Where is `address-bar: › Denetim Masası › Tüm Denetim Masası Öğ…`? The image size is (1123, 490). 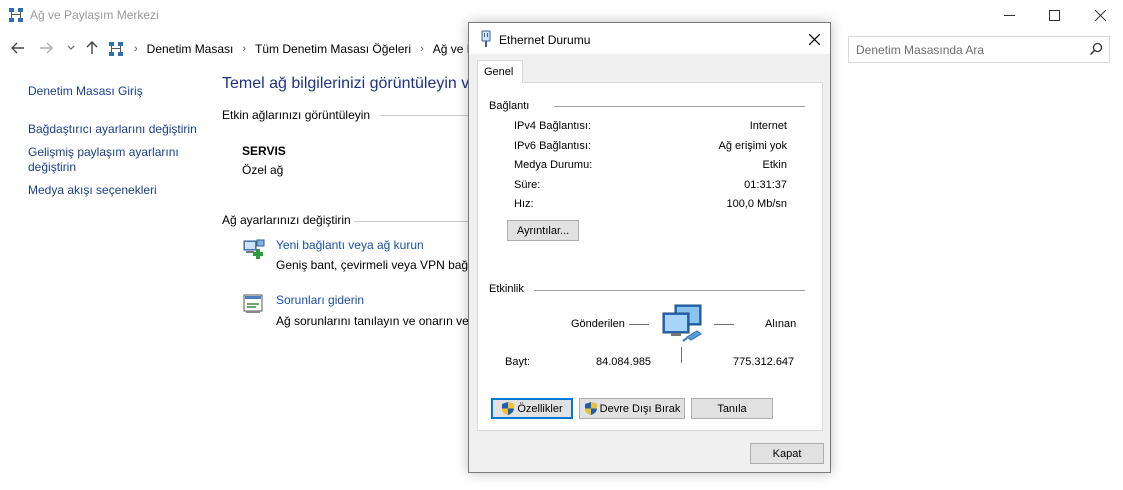
address-bar: › Denetim Masası › Tüm Denetim Masası Öğ… is located at coordinates (294, 49).